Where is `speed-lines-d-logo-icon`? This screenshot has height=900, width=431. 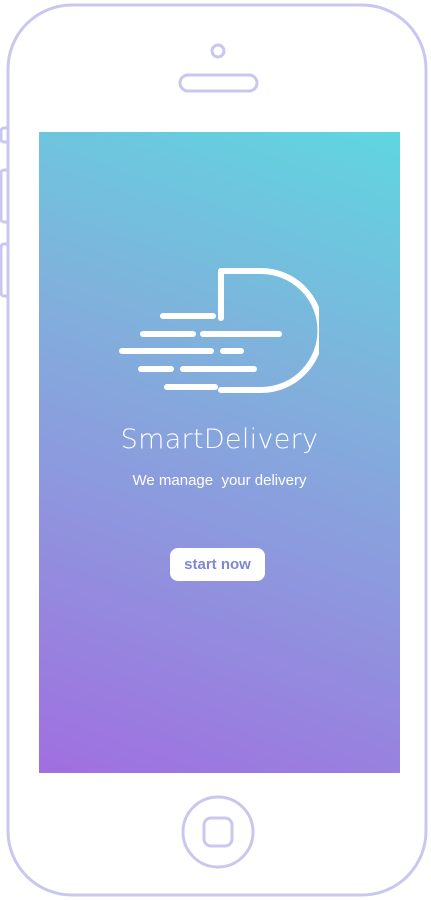 speed-lines-d-logo-icon is located at coordinates (219, 330).